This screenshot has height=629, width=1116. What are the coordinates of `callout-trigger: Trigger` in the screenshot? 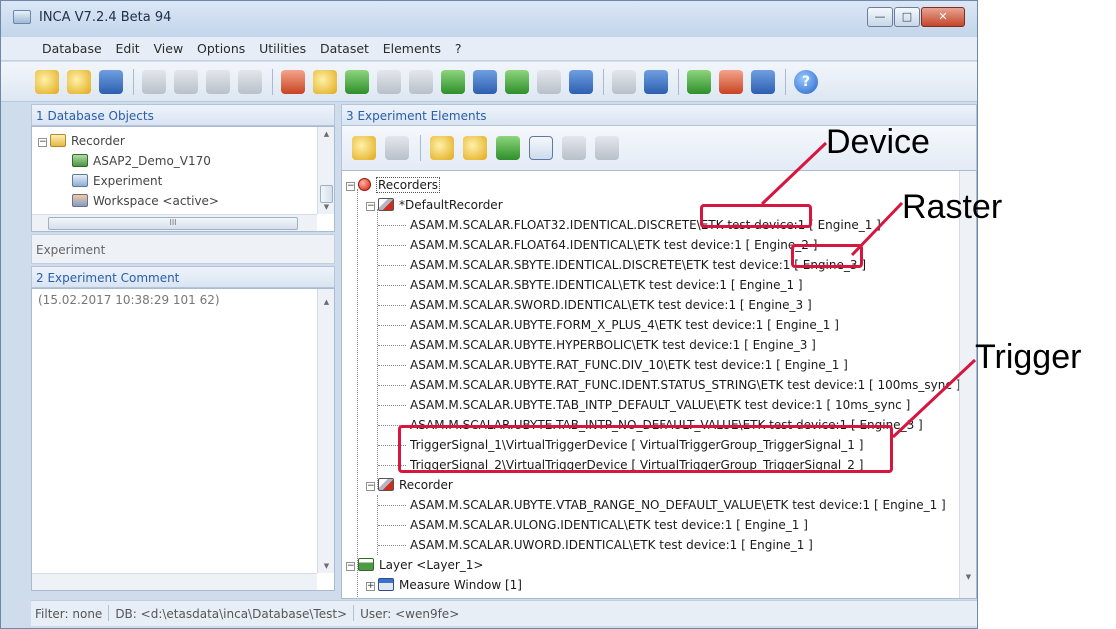 It's located at (1028, 357).